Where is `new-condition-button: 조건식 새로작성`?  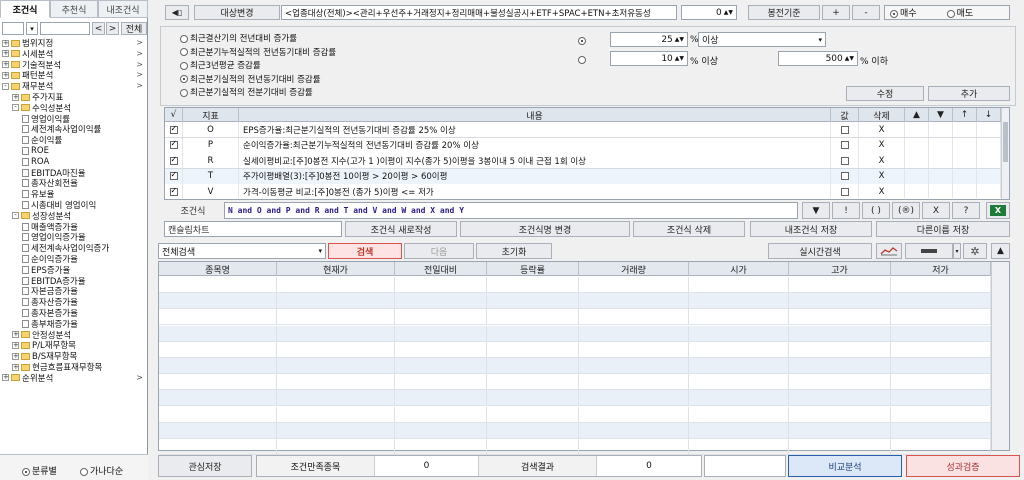
new-condition-button: 조건식 새로작성 is located at coordinates (401, 229).